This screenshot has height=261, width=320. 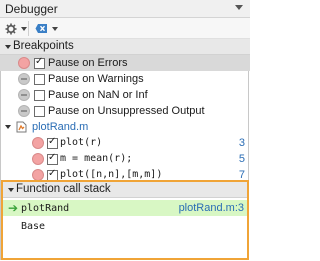 What do you see at coordinates (39, 79) in the screenshot?
I see `pause-on-warnings-checkbox` at bounding box center [39, 79].